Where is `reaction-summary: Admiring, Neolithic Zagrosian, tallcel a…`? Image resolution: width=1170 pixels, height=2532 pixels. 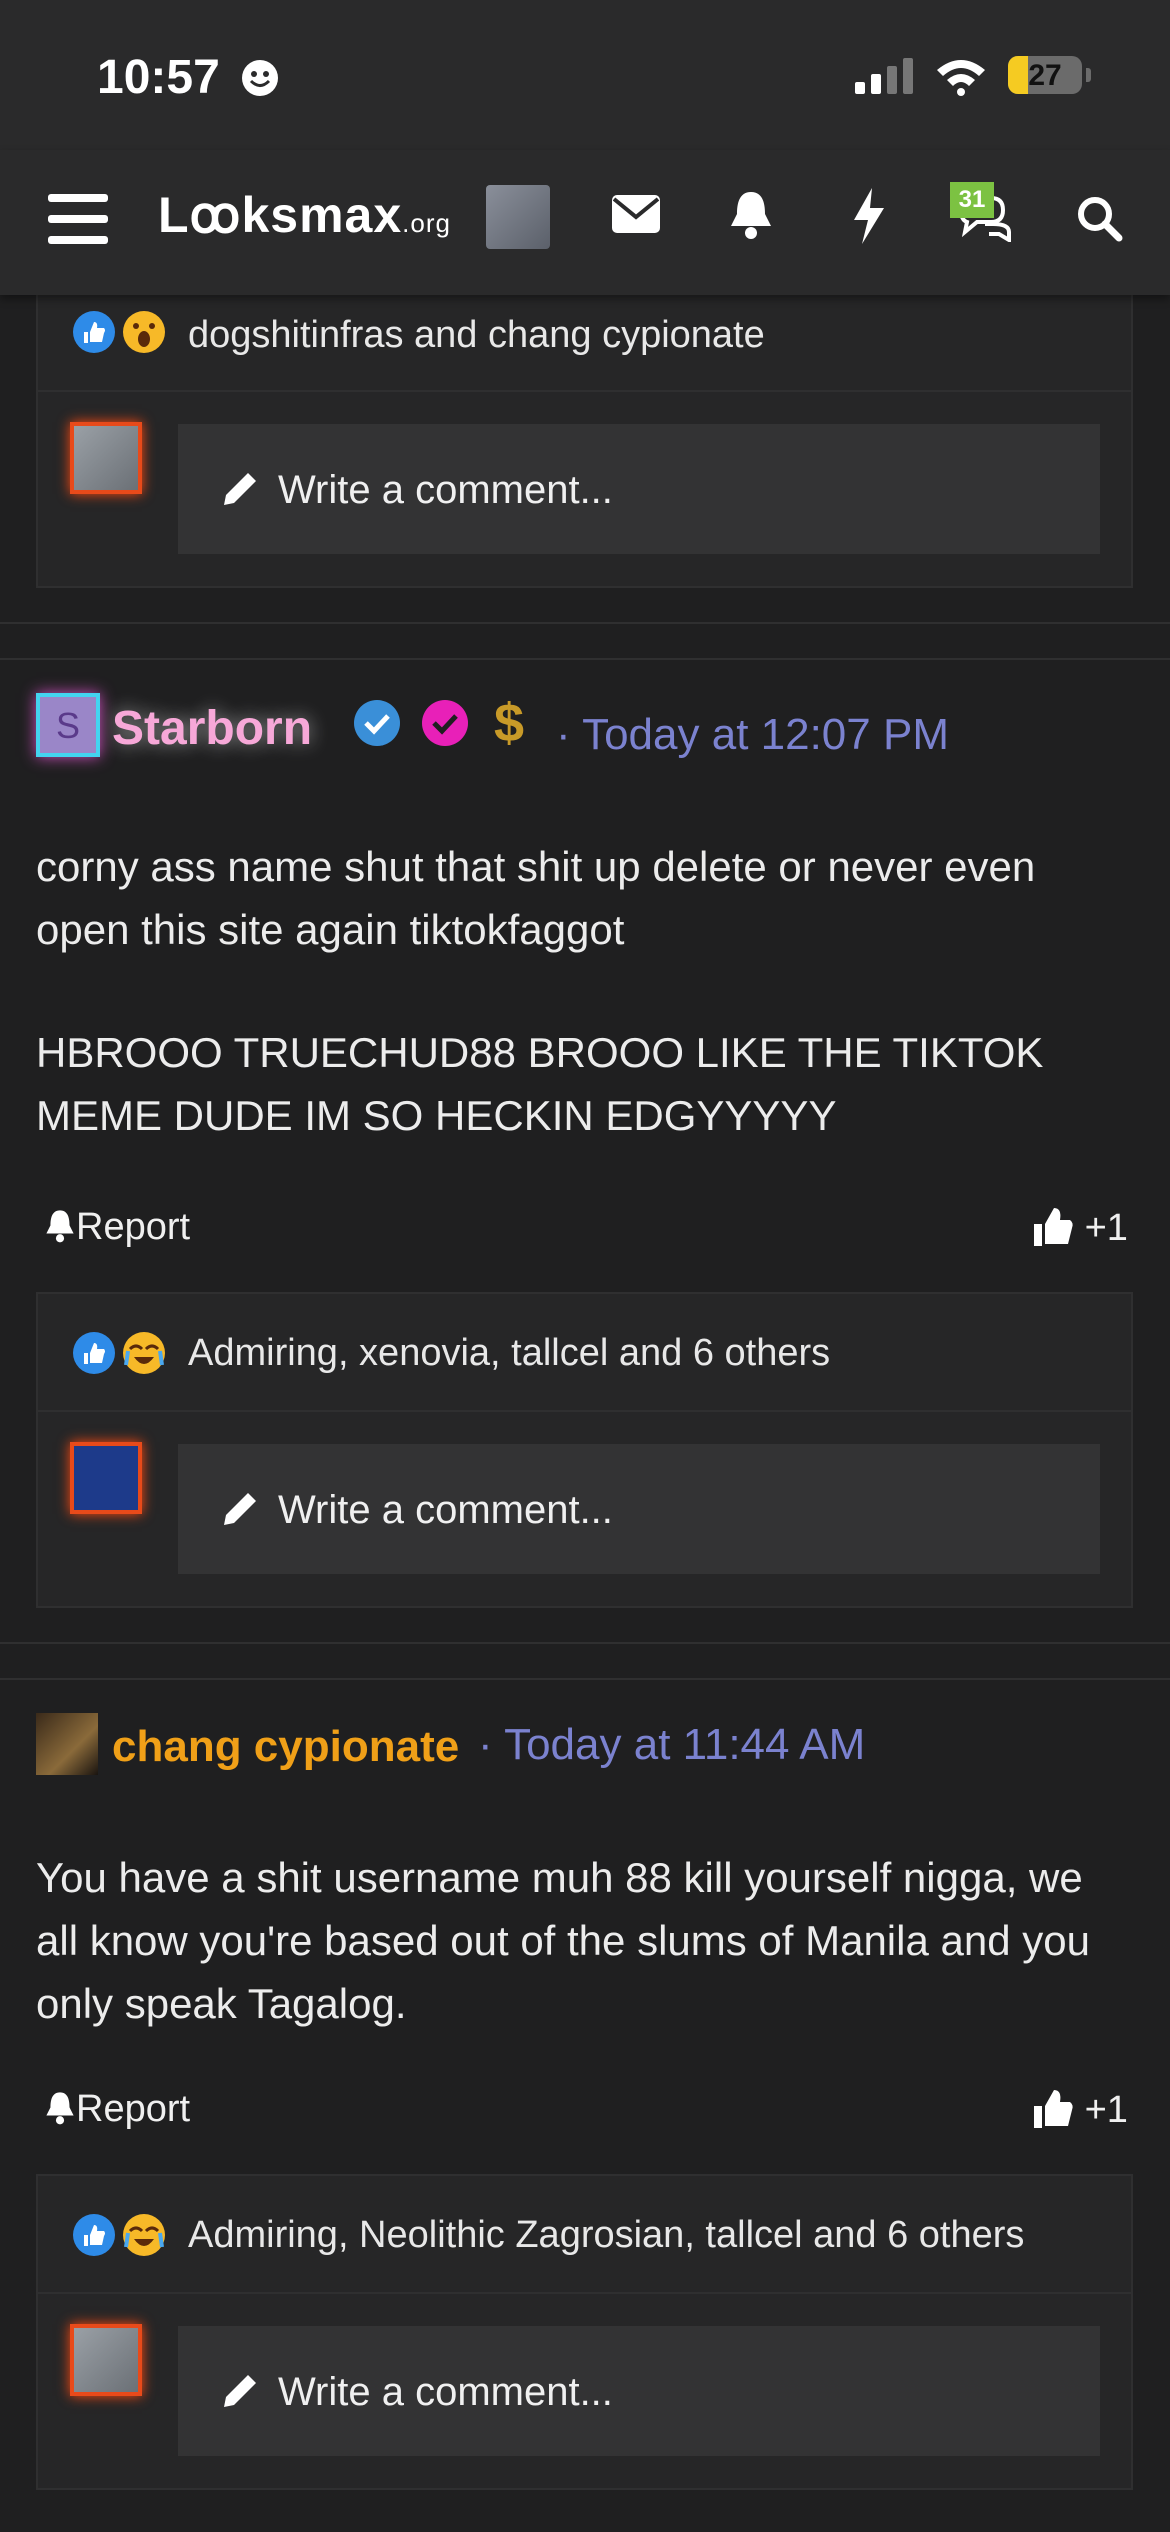
reaction-summary: Admiring, Neolithic Zagrosian, tallcel a… is located at coordinates (584, 2235).